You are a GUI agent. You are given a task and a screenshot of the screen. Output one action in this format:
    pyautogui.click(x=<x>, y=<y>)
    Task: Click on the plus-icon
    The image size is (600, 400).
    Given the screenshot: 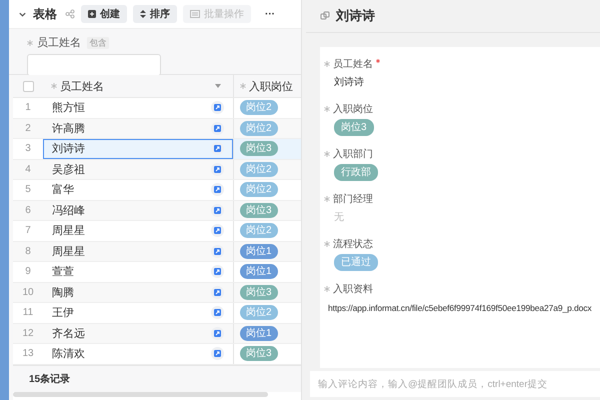 What is the action you would take?
    pyautogui.click(x=92, y=14)
    